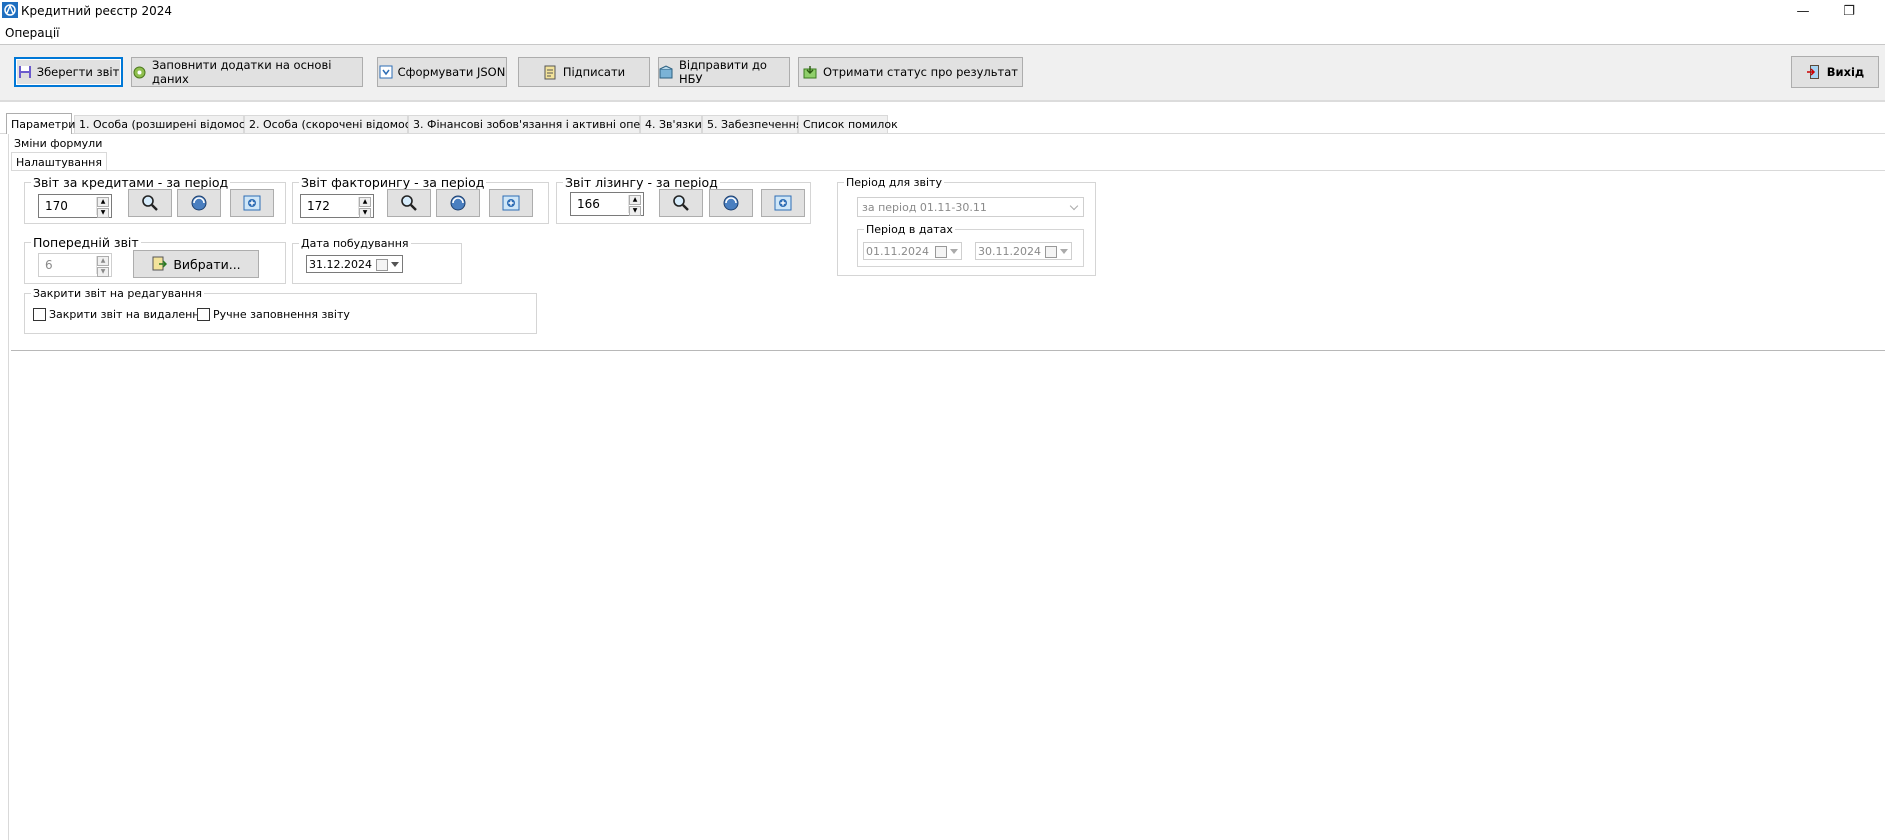 This screenshot has width=1885, height=840. Describe the element at coordinates (550, 72) in the screenshot. I see `sign-document-icon` at that location.